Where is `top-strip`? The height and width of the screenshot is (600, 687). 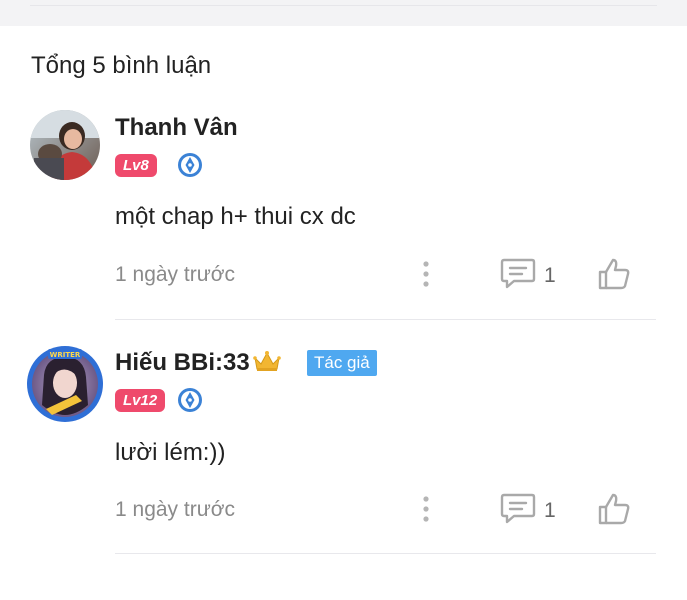
top-strip is located at coordinates (343, 13).